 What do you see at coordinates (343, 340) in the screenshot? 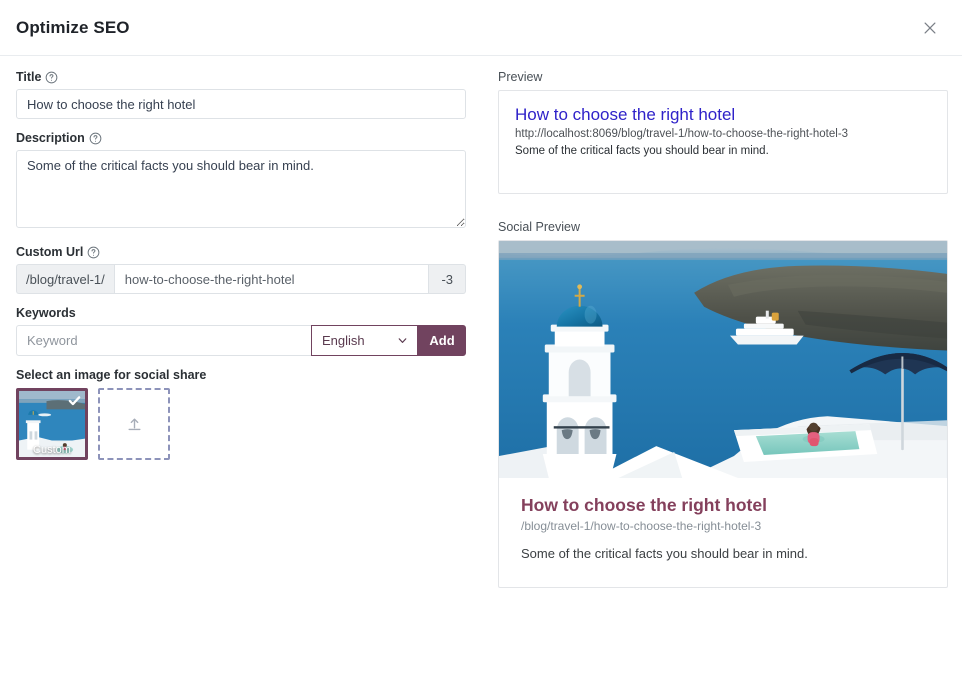
I see `language-select-value: English` at bounding box center [343, 340].